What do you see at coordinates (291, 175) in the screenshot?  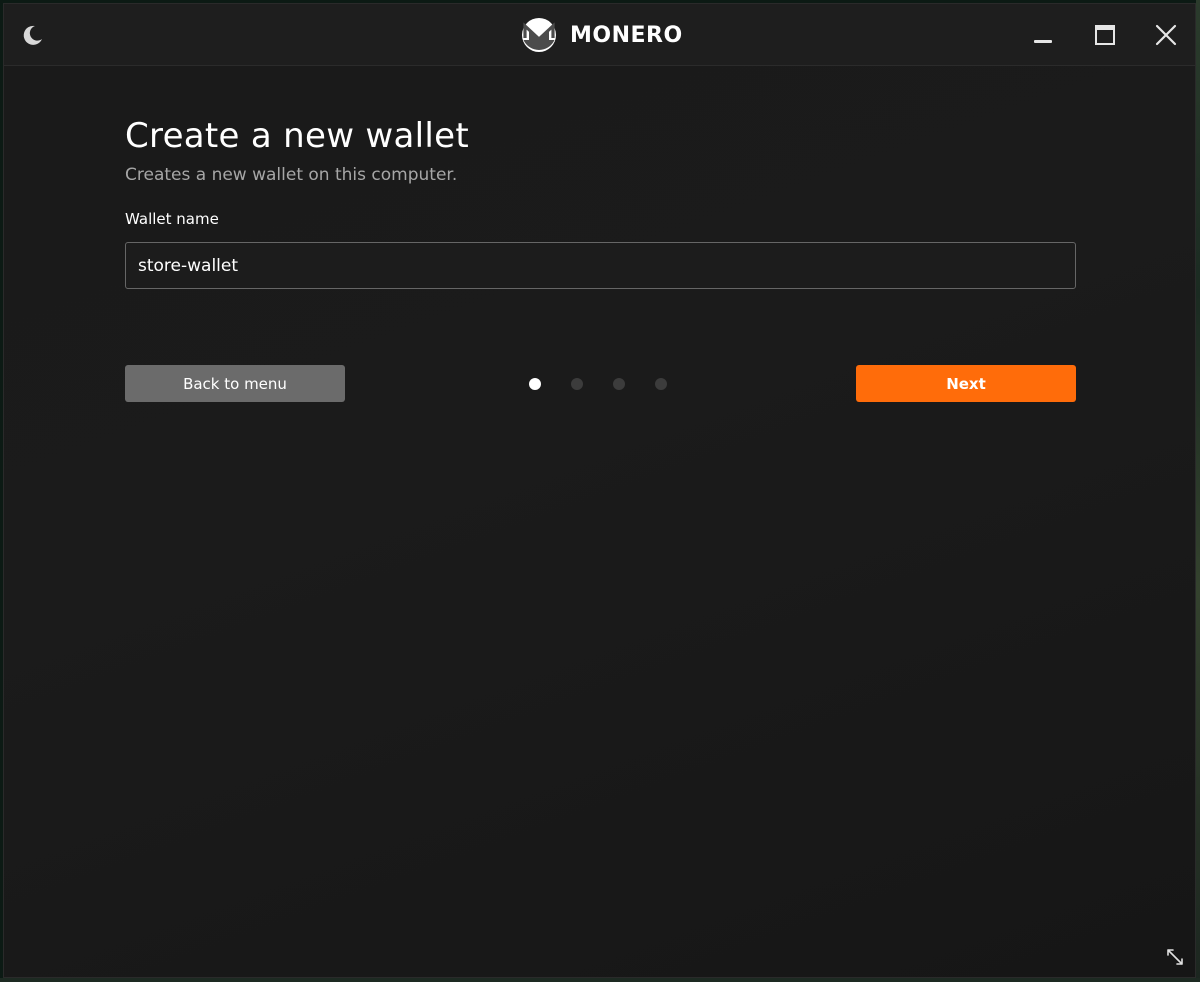 I see `page-subtitle: Creates a new wallet on this computer.` at bounding box center [291, 175].